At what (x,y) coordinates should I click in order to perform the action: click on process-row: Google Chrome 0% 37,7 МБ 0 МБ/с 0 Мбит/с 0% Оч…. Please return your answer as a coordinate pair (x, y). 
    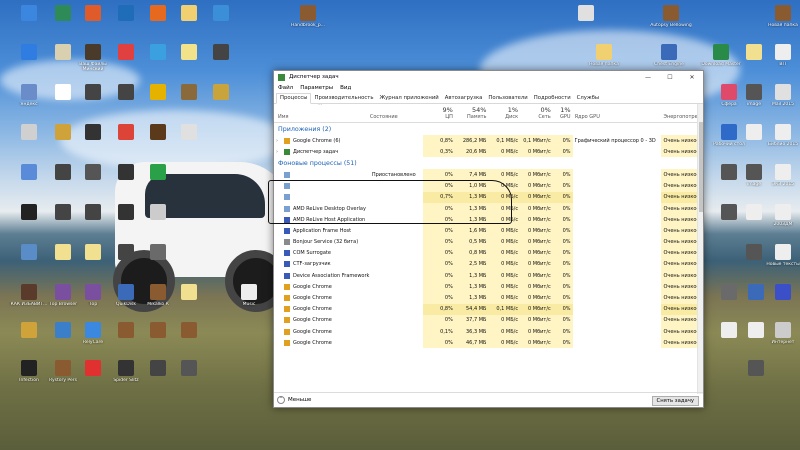
    Looking at the image, I should click on (488, 320).